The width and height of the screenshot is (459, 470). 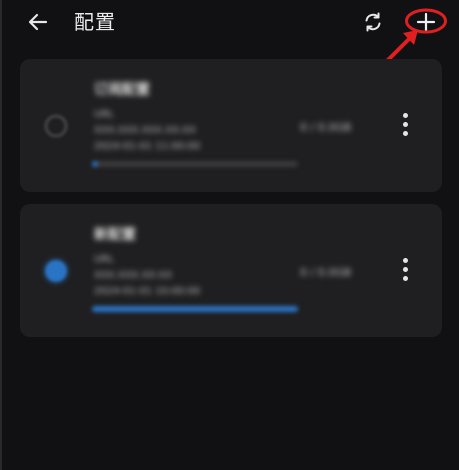 I want to click on profile-name: 订阅配置, so click(x=122, y=90).